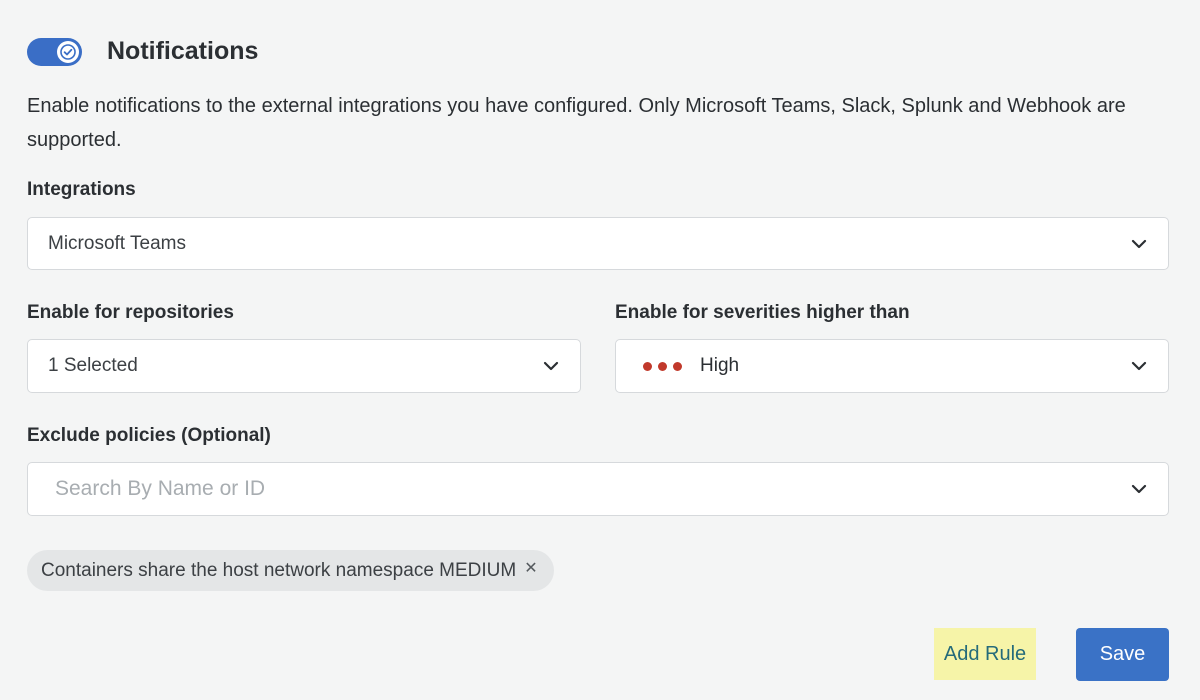 The width and height of the screenshot is (1200, 700). What do you see at coordinates (665, 366) in the screenshot?
I see `severity-high-icon` at bounding box center [665, 366].